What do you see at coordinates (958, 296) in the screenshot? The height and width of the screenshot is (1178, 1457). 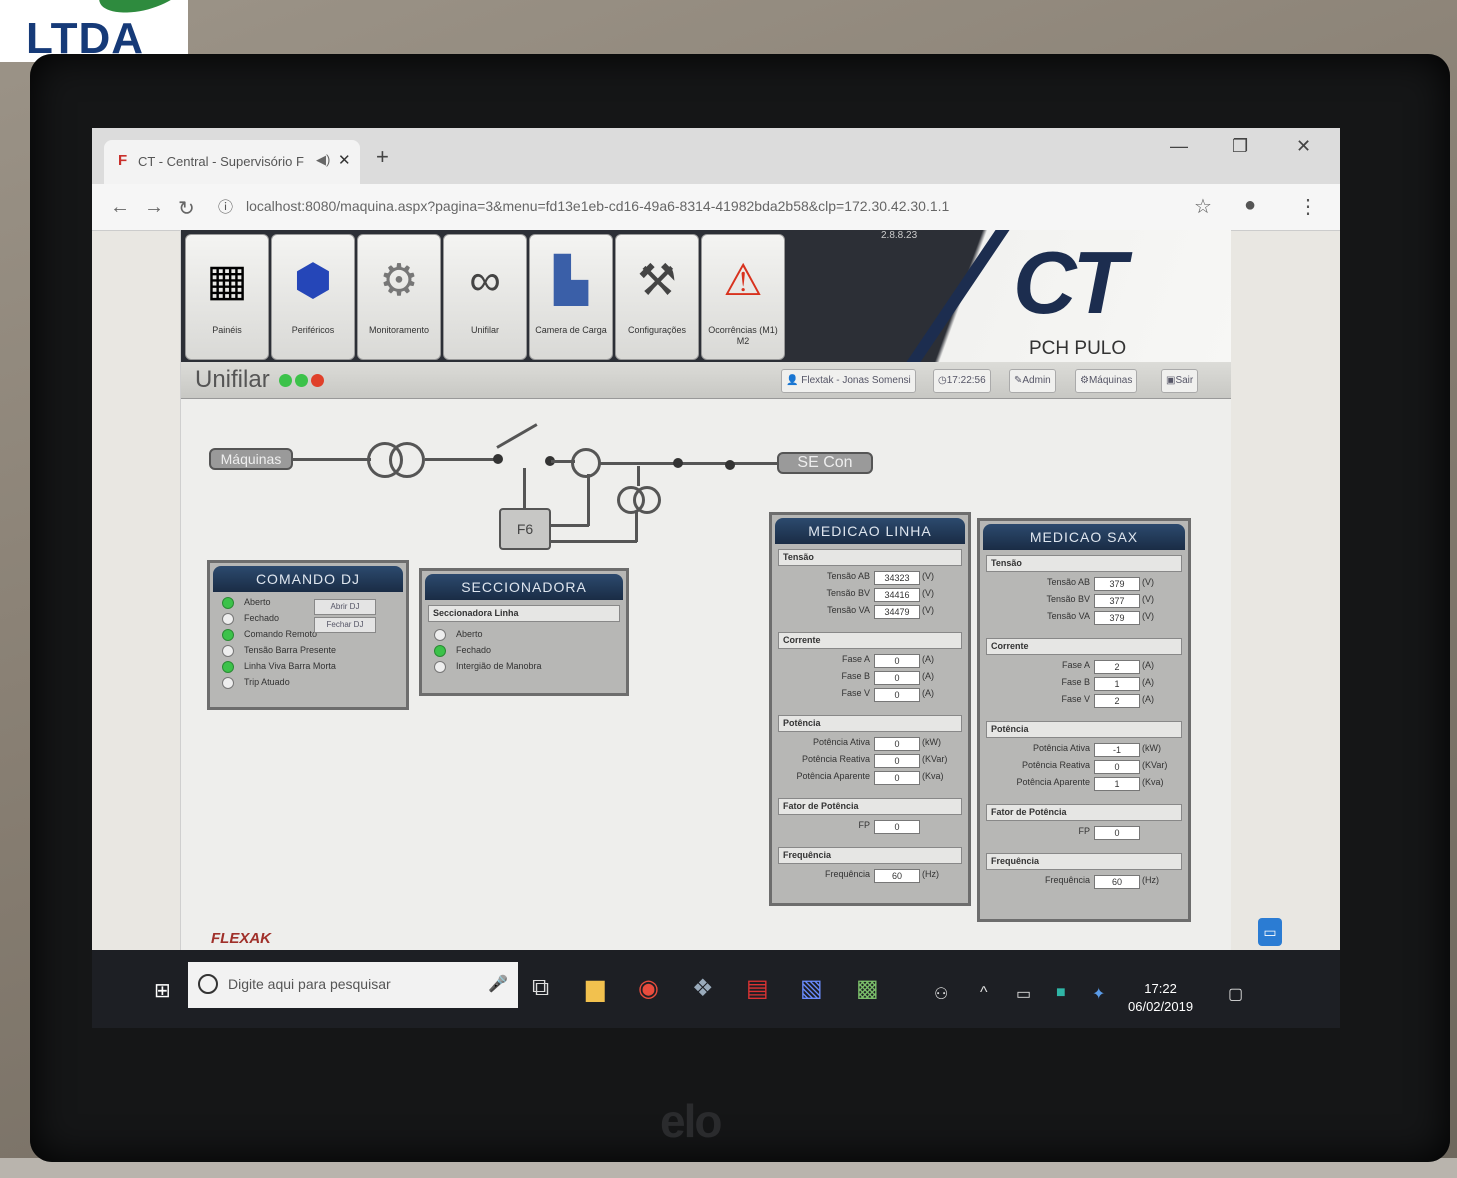 I see `brand-slash` at bounding box center [958, 296].